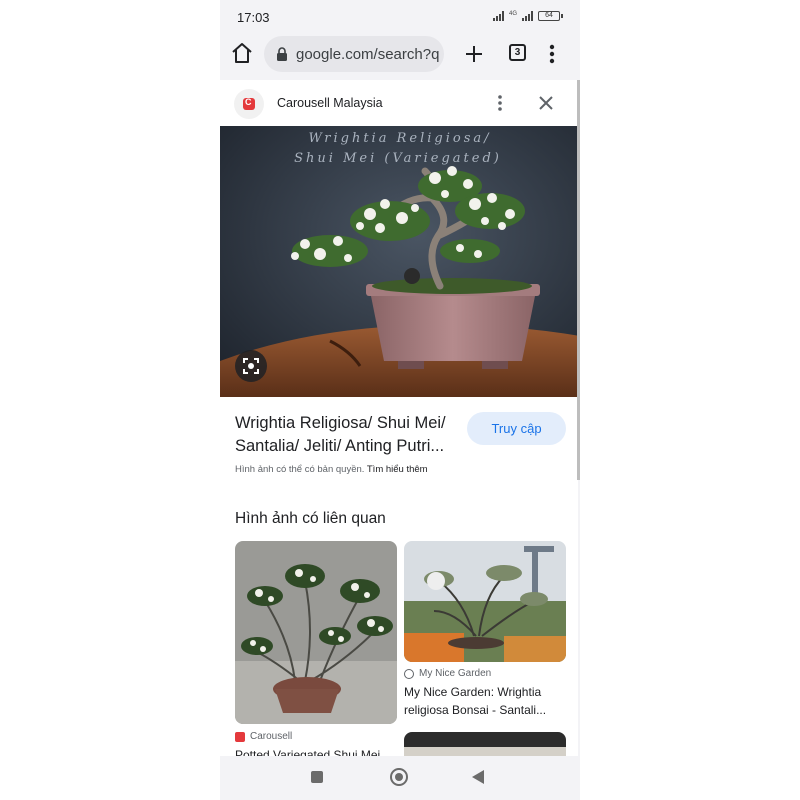 This screenshot has height=800, width=800. What do you see at coordinates (330, 103) in the screenshot?
I see `source-name: Carousell Malaysia` at bounding box center [330, 103].